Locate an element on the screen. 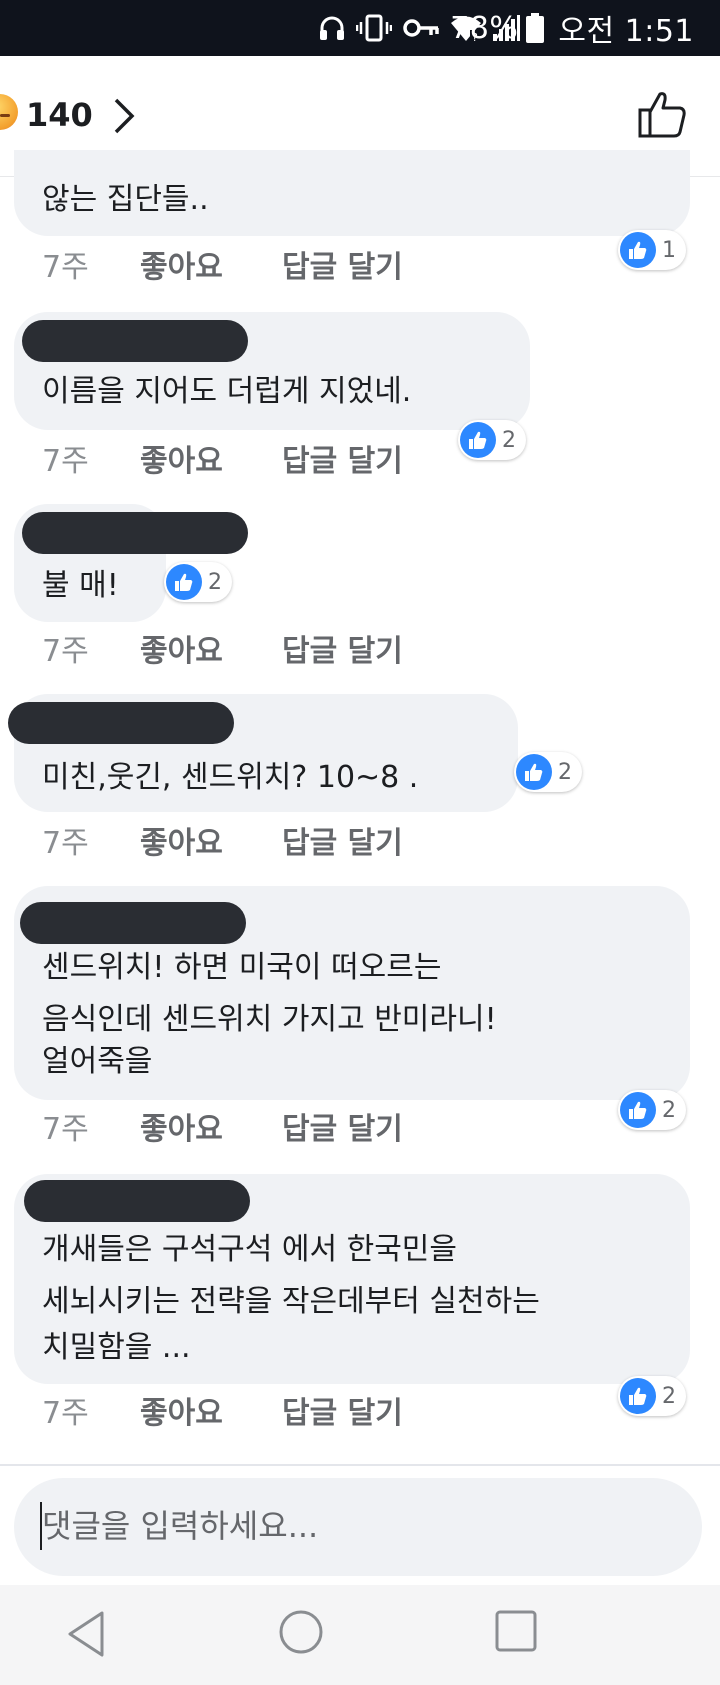  status-bar: ? 78% 오전 1:51 is located at coordinates (360, 28).